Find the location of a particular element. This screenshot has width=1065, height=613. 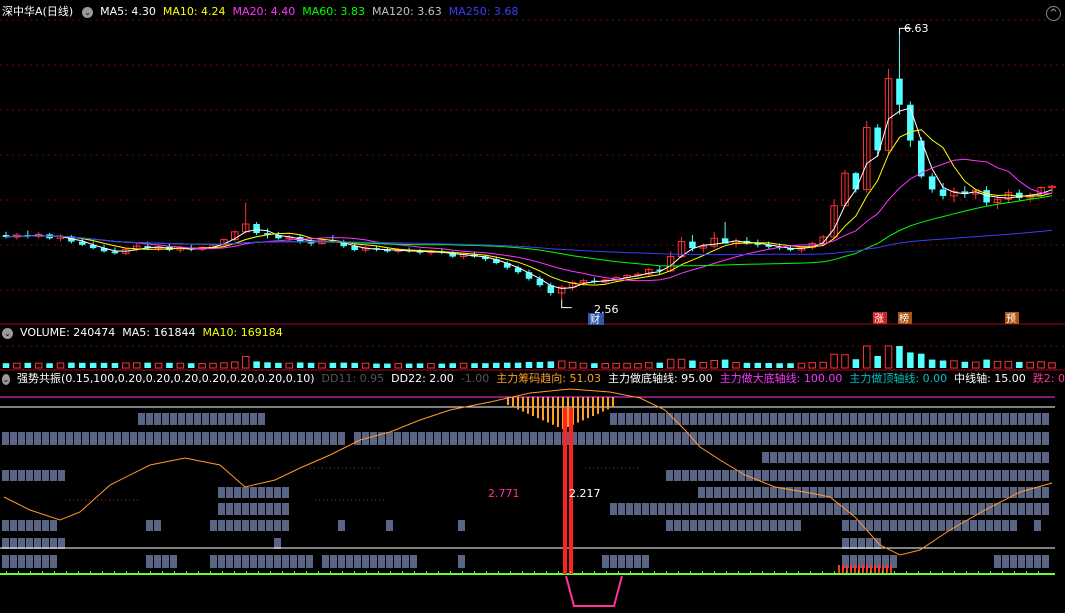

close-icon: ^ is located at coordinates (1053, 13).